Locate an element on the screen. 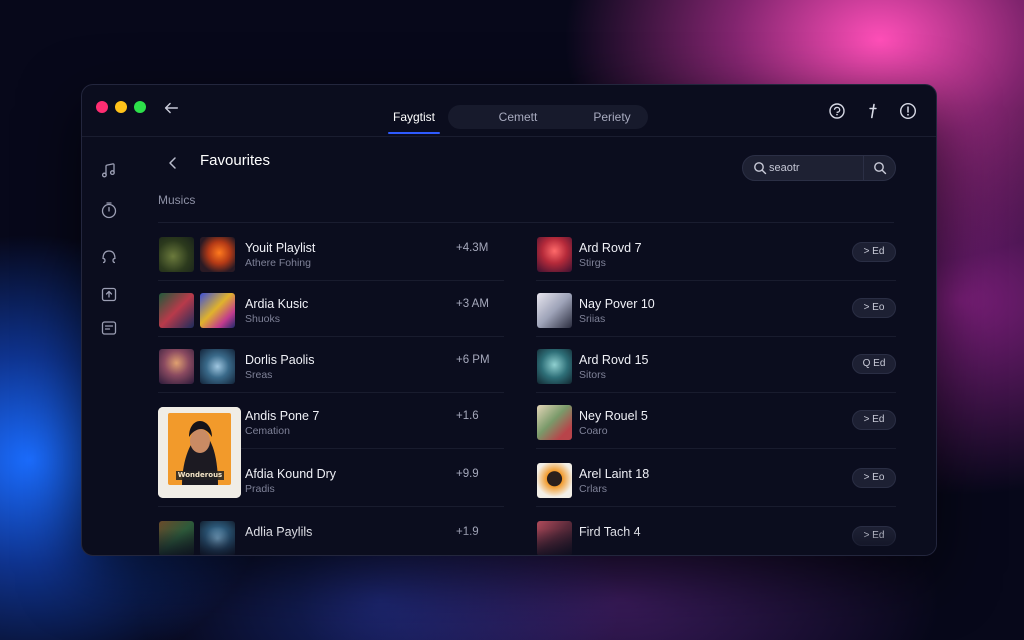  track-subtitle: Crlars is located at coordinates (593, 489).